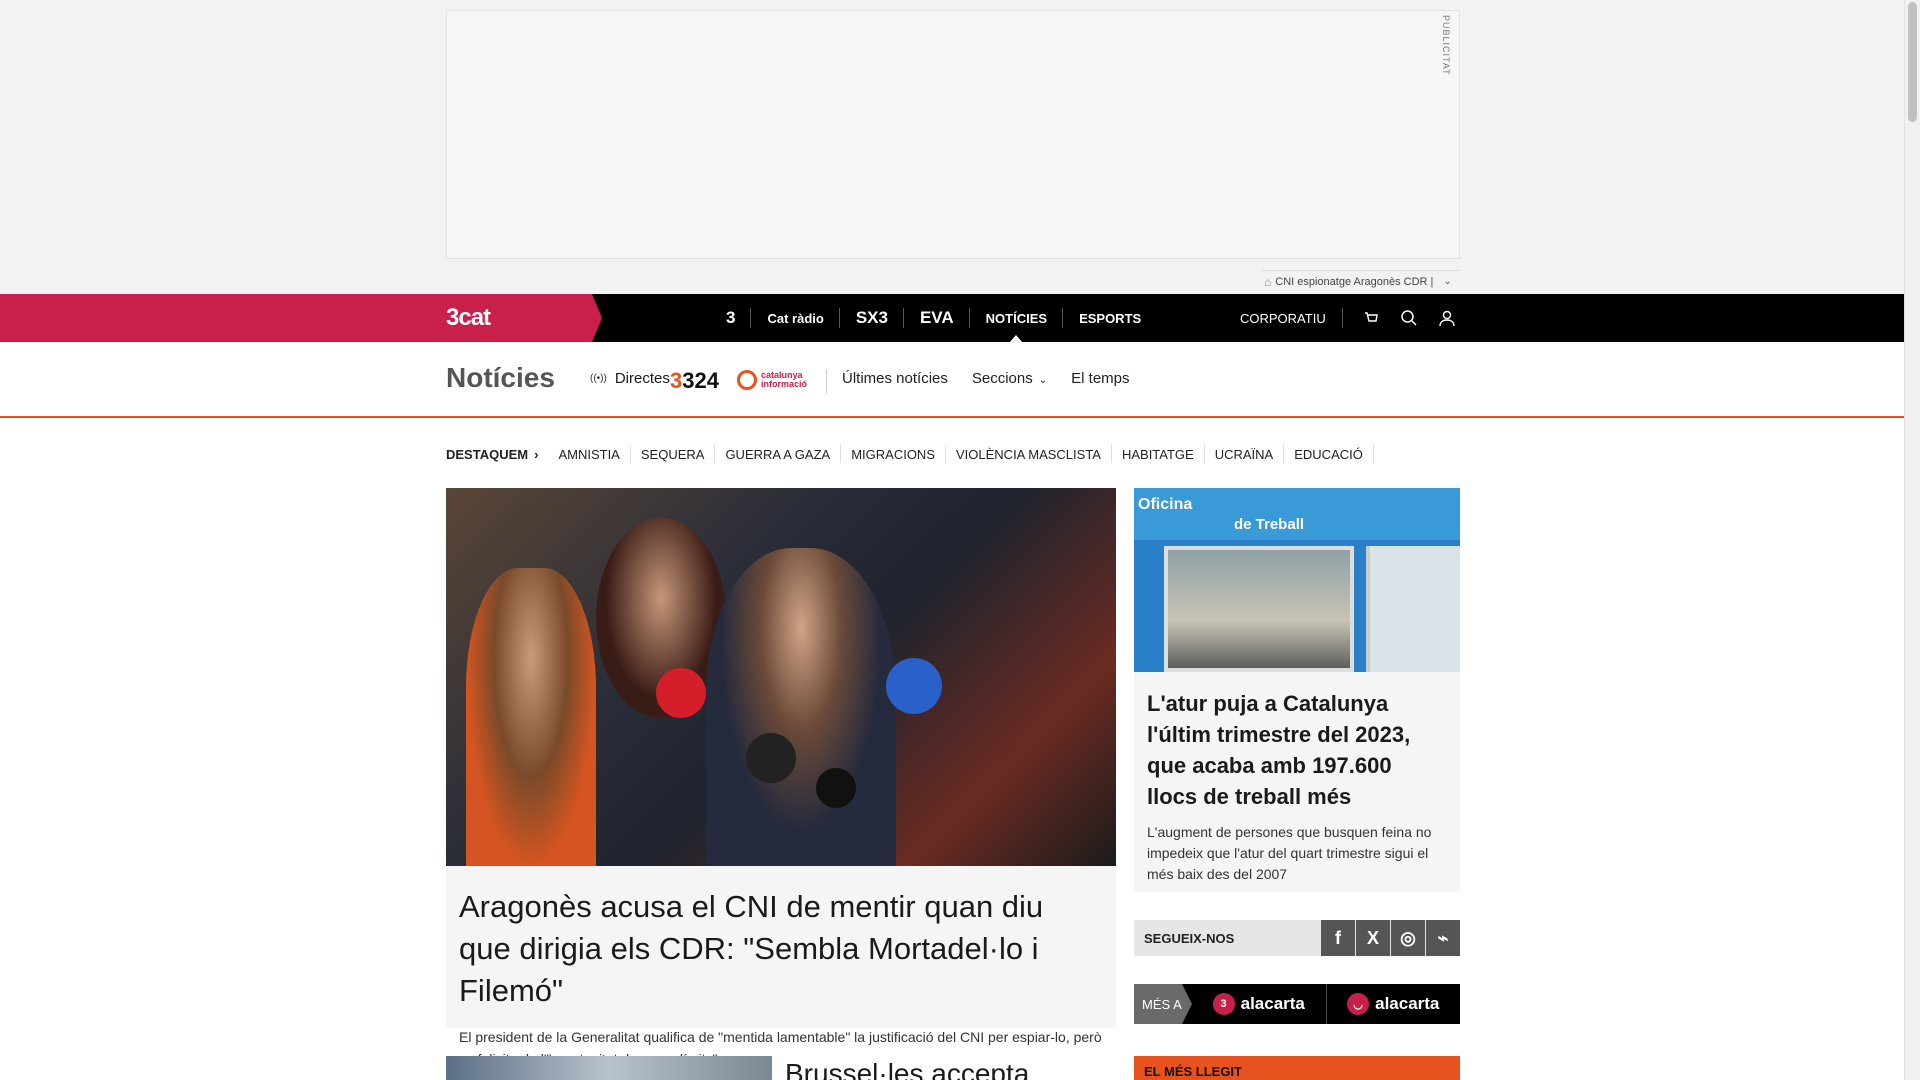 The width and height of the screenshot is (1920, 1080). I want to click on tag-item: HABITATGE, so click(1158, 454).